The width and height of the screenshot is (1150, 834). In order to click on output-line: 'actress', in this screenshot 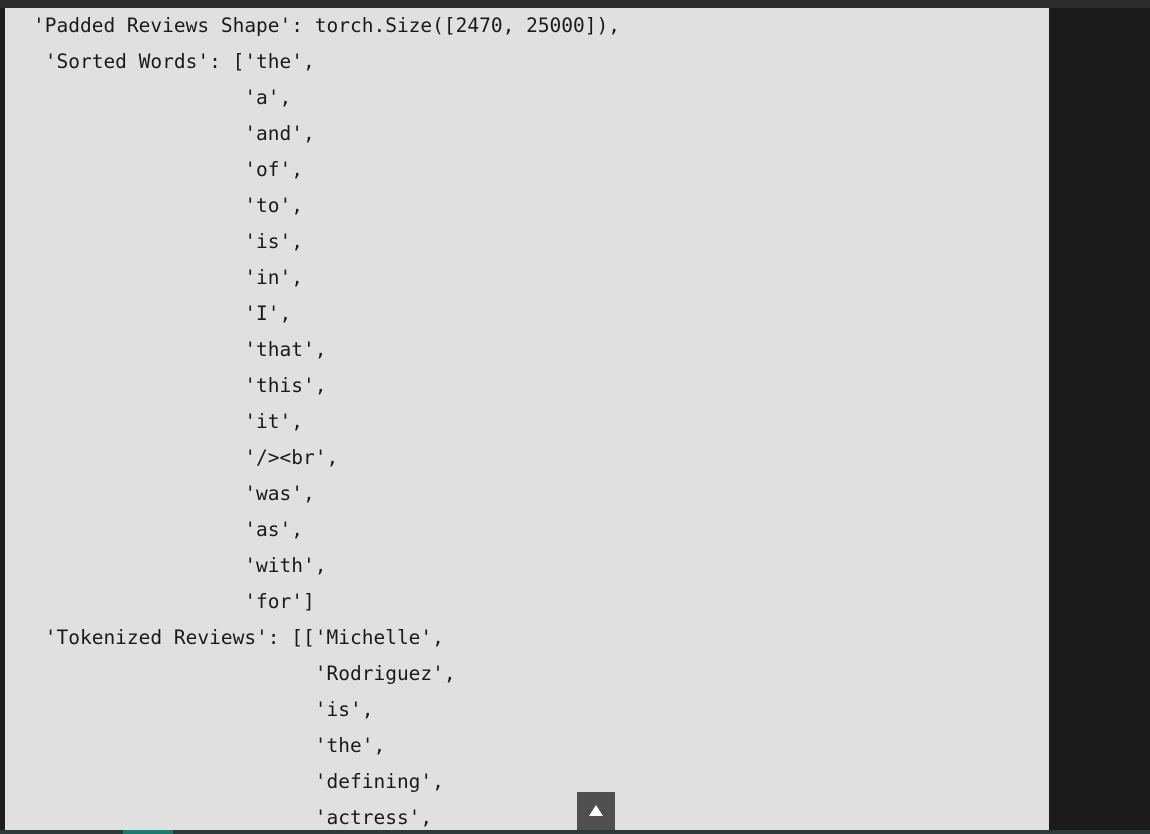, I will do `click(233, 817)`.